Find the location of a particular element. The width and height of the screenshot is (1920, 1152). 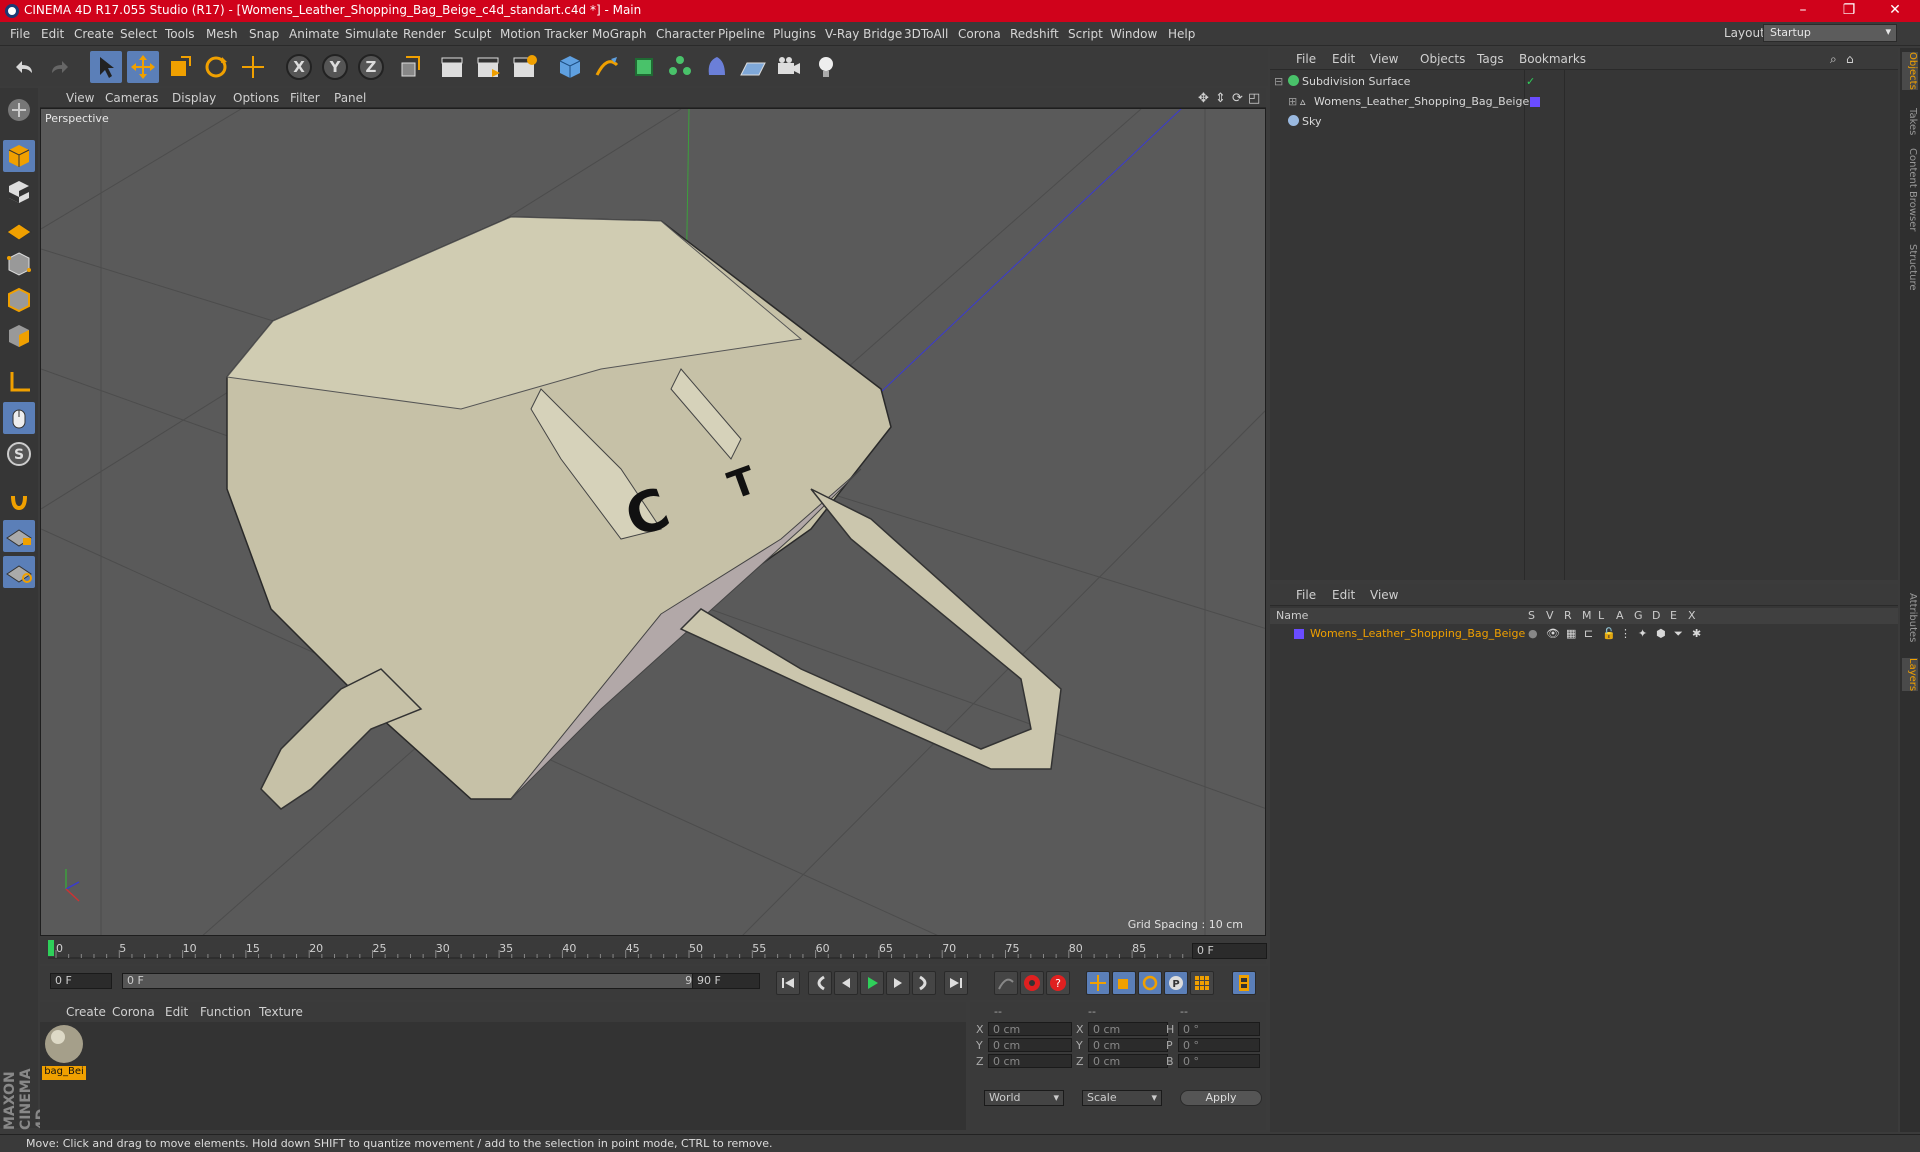

expression-icon: ⏷ is located at coordinates (1678, 634).